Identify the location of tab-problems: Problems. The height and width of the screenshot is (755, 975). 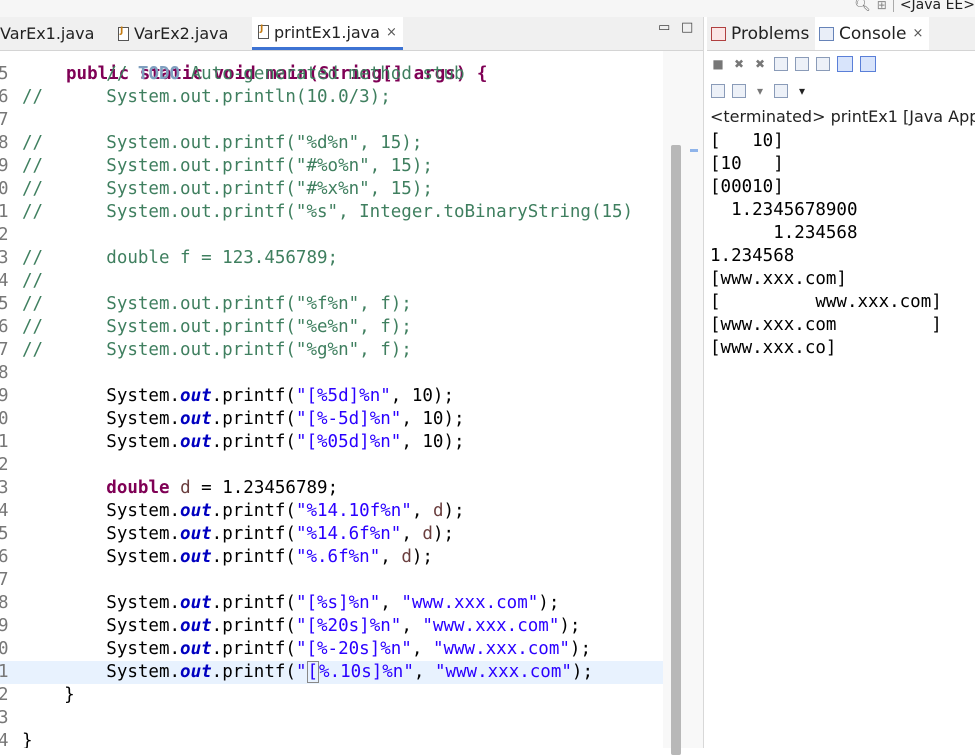
(760, 33).